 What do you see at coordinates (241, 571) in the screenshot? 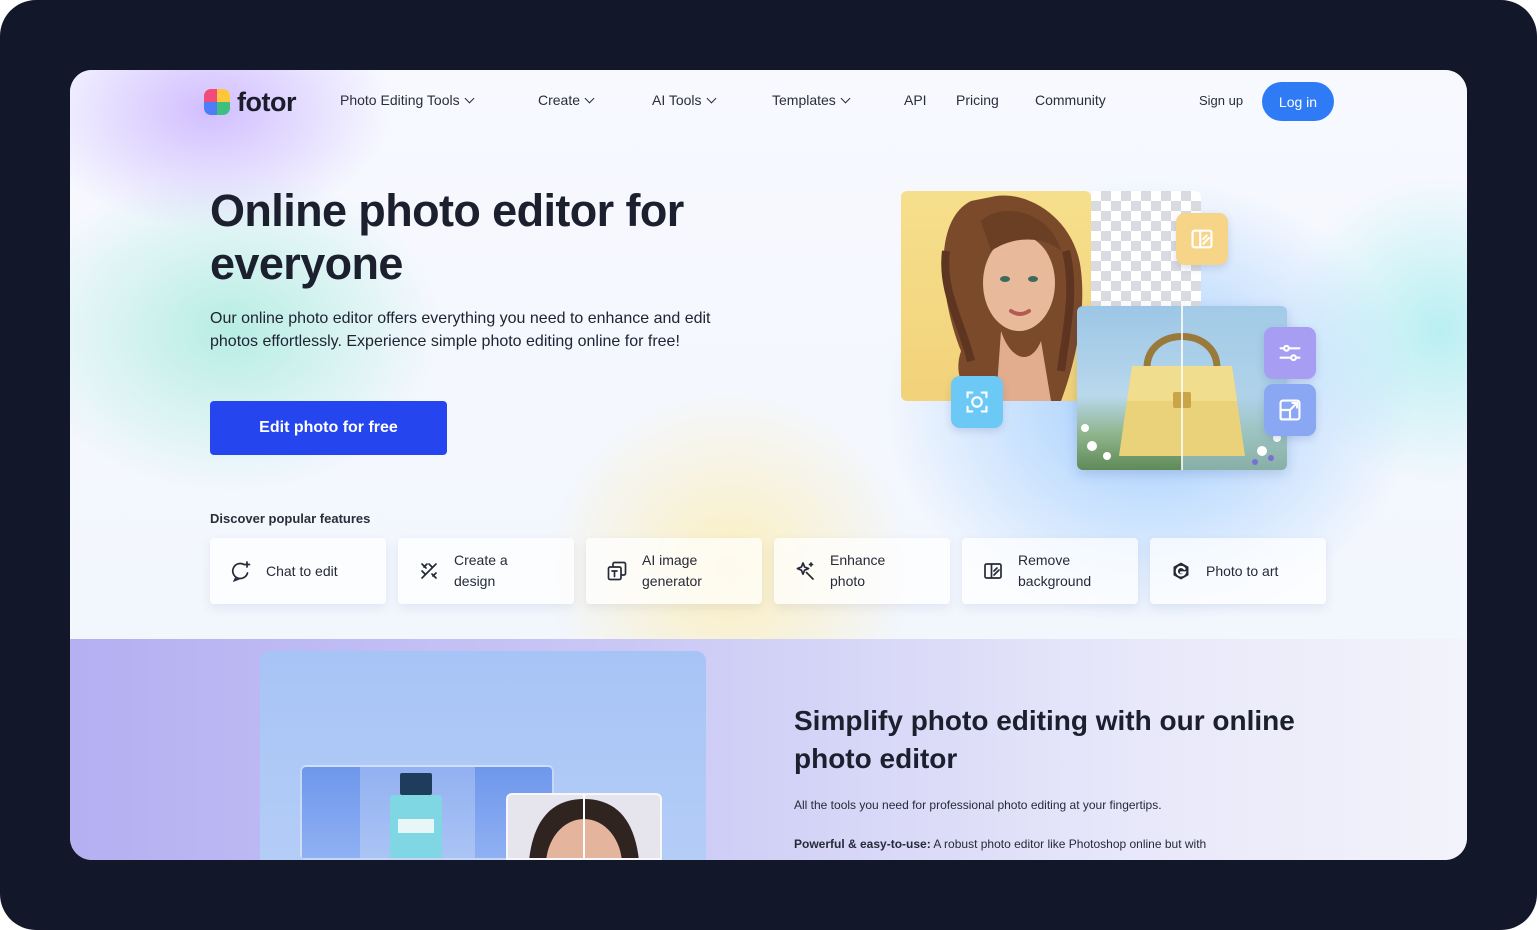
I see `chat-sparkle-icon` at bounding box center [241, 571].